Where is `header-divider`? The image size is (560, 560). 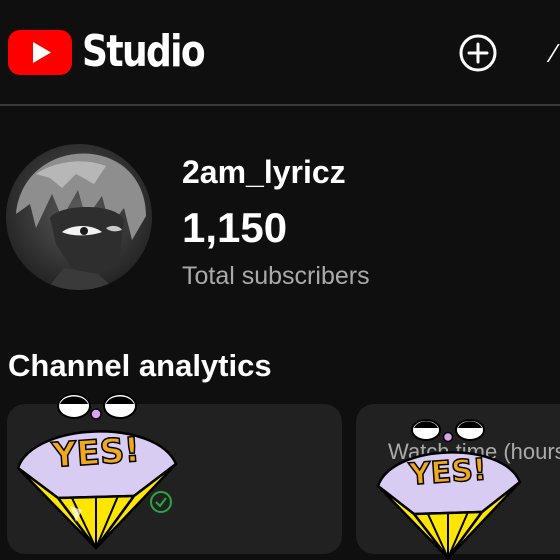
header-divider is located at coordinates (280, 105).